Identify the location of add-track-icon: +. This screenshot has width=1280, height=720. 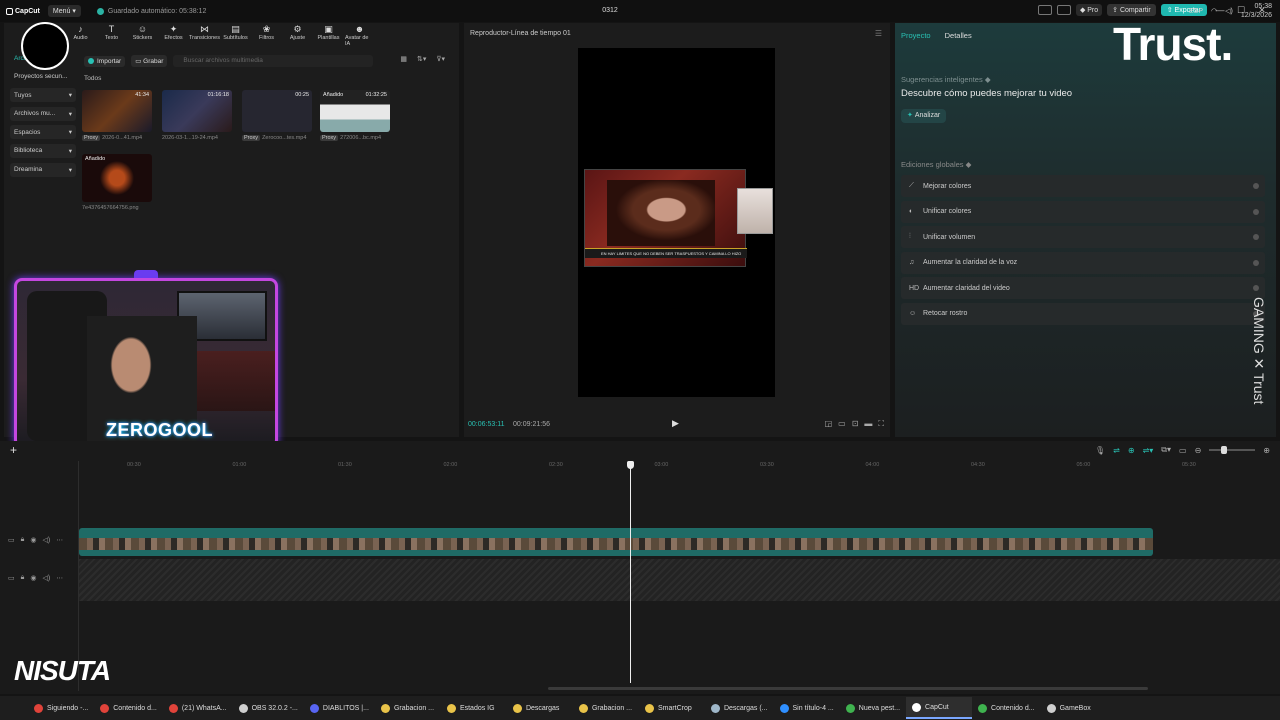
(13, 450).